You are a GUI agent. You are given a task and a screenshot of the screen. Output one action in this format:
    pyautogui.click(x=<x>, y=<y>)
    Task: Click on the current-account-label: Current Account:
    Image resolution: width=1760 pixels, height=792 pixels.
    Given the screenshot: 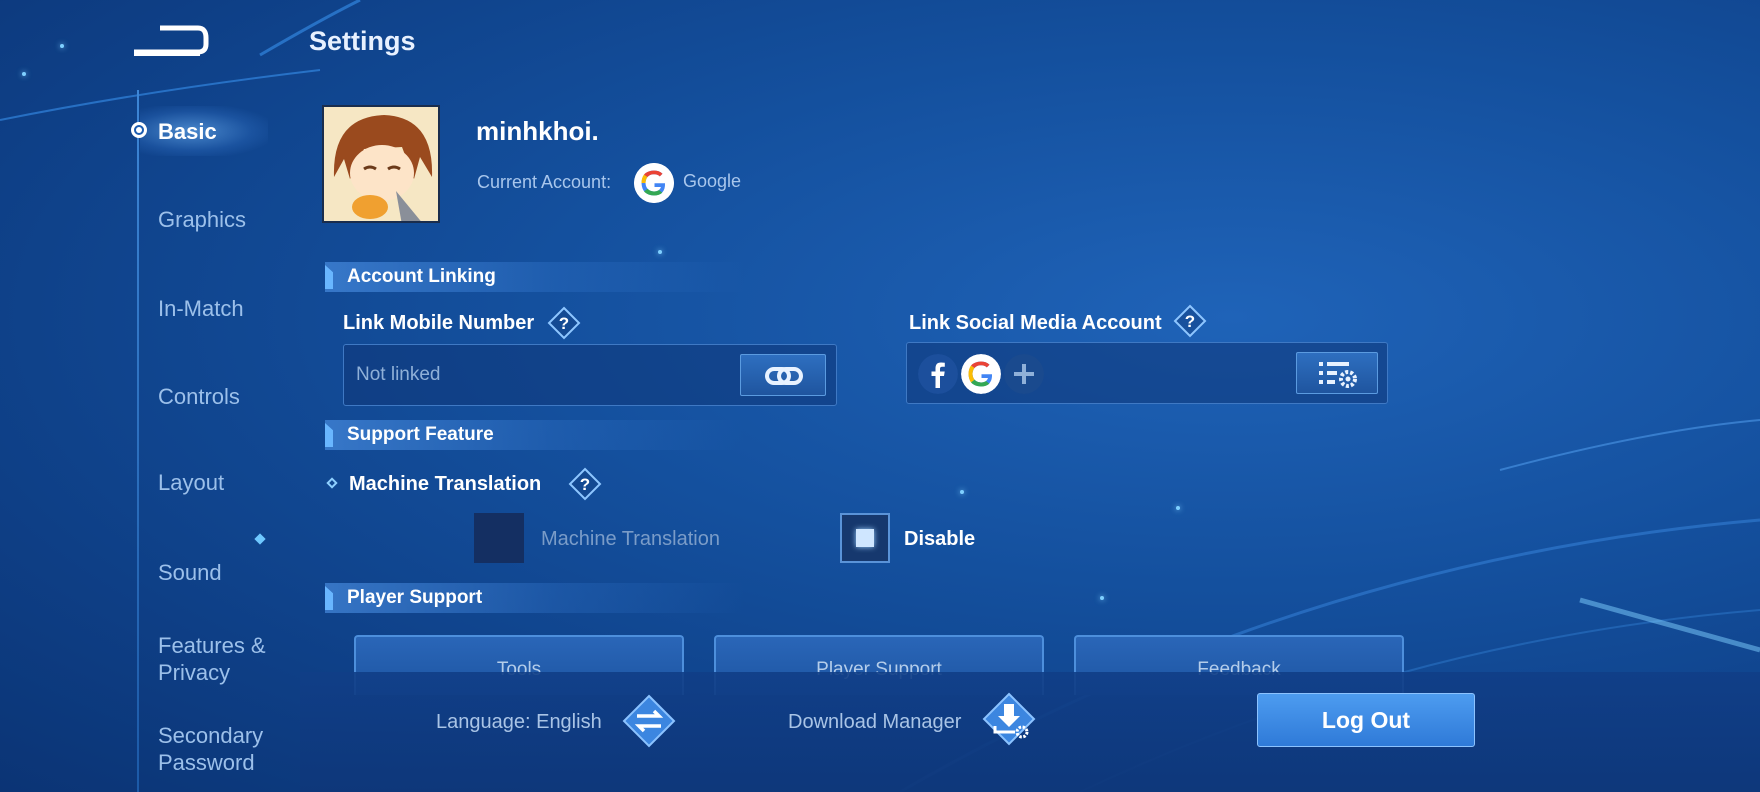 What is the action you would take?
    pyautogui.click(x=544, y=182)
    